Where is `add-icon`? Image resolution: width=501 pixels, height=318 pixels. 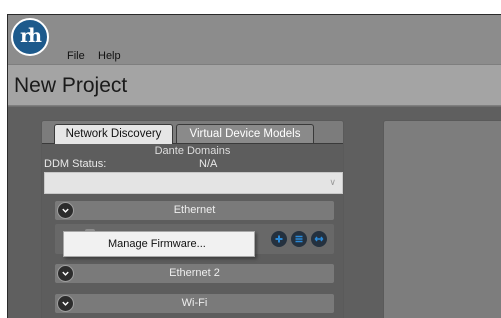
add-icon is located at coordinates (279, 239).